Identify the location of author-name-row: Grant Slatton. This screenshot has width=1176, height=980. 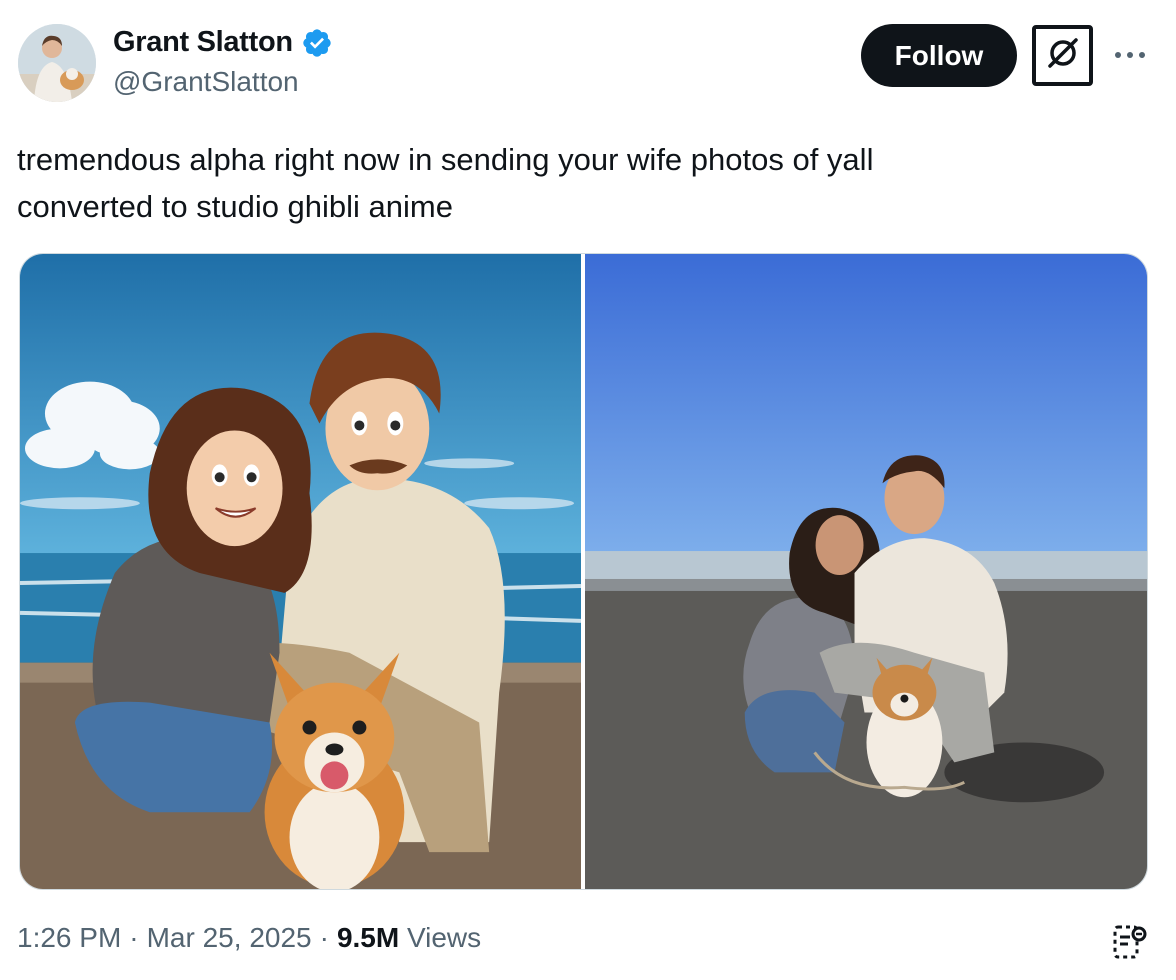
(223, 42).